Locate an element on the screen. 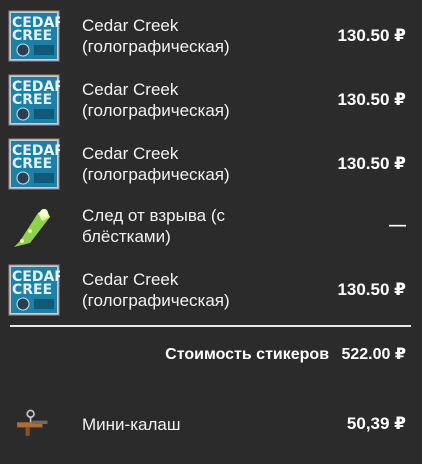 The image size is (422, 464). stickers-total: Стоимость стикеров 522.00 ₽ is located at coordinates (285, 354).